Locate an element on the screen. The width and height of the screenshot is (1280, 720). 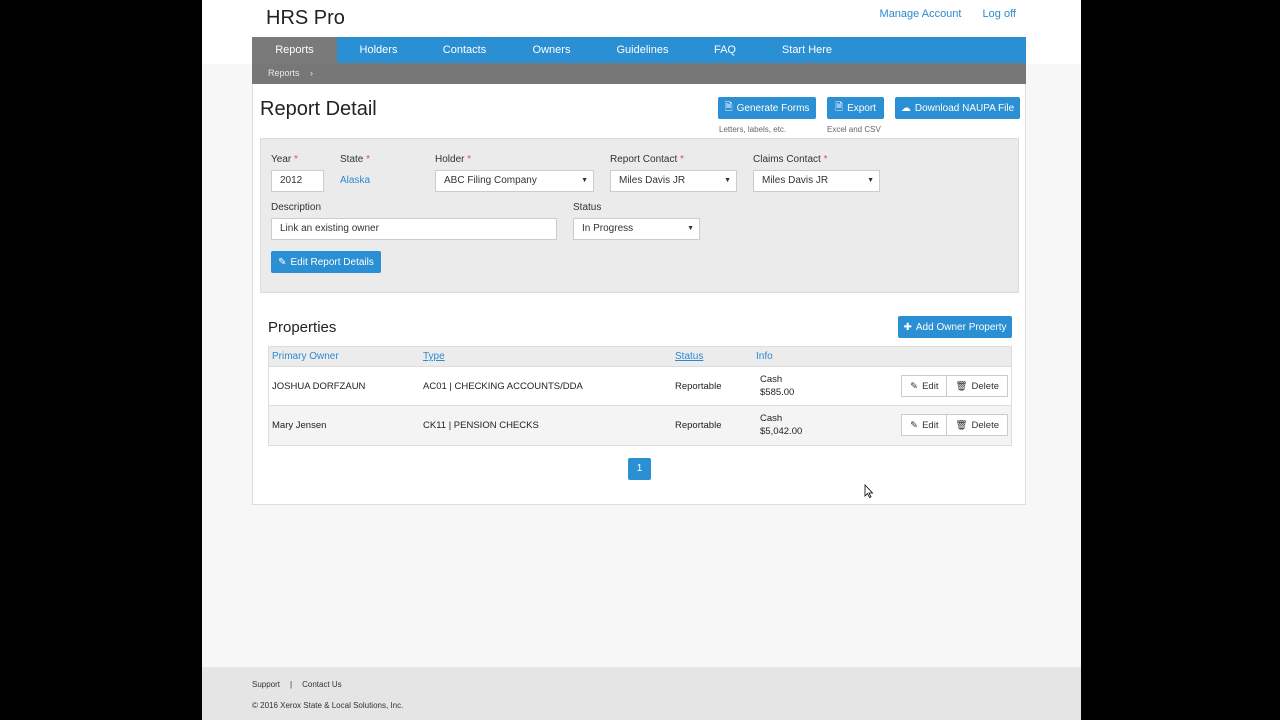
info-cell: Cash $585.00 is located at coordinates (777, 386).